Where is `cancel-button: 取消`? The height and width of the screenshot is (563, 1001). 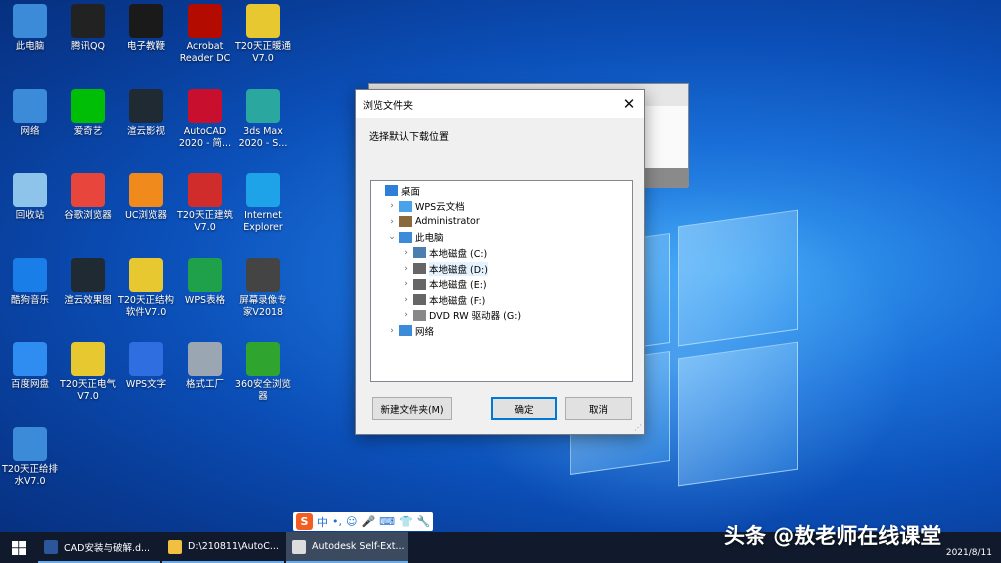 cancel-button: 取消 is located at coordinates (598, 408).